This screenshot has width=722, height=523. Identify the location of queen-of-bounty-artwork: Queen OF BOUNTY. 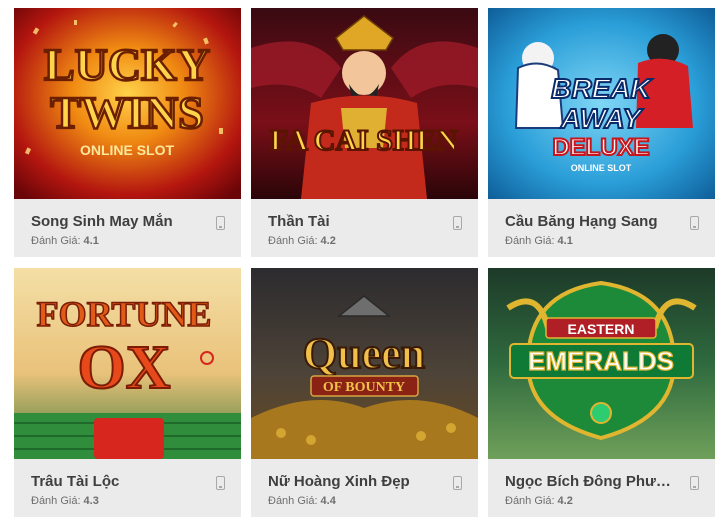
(364, 363).